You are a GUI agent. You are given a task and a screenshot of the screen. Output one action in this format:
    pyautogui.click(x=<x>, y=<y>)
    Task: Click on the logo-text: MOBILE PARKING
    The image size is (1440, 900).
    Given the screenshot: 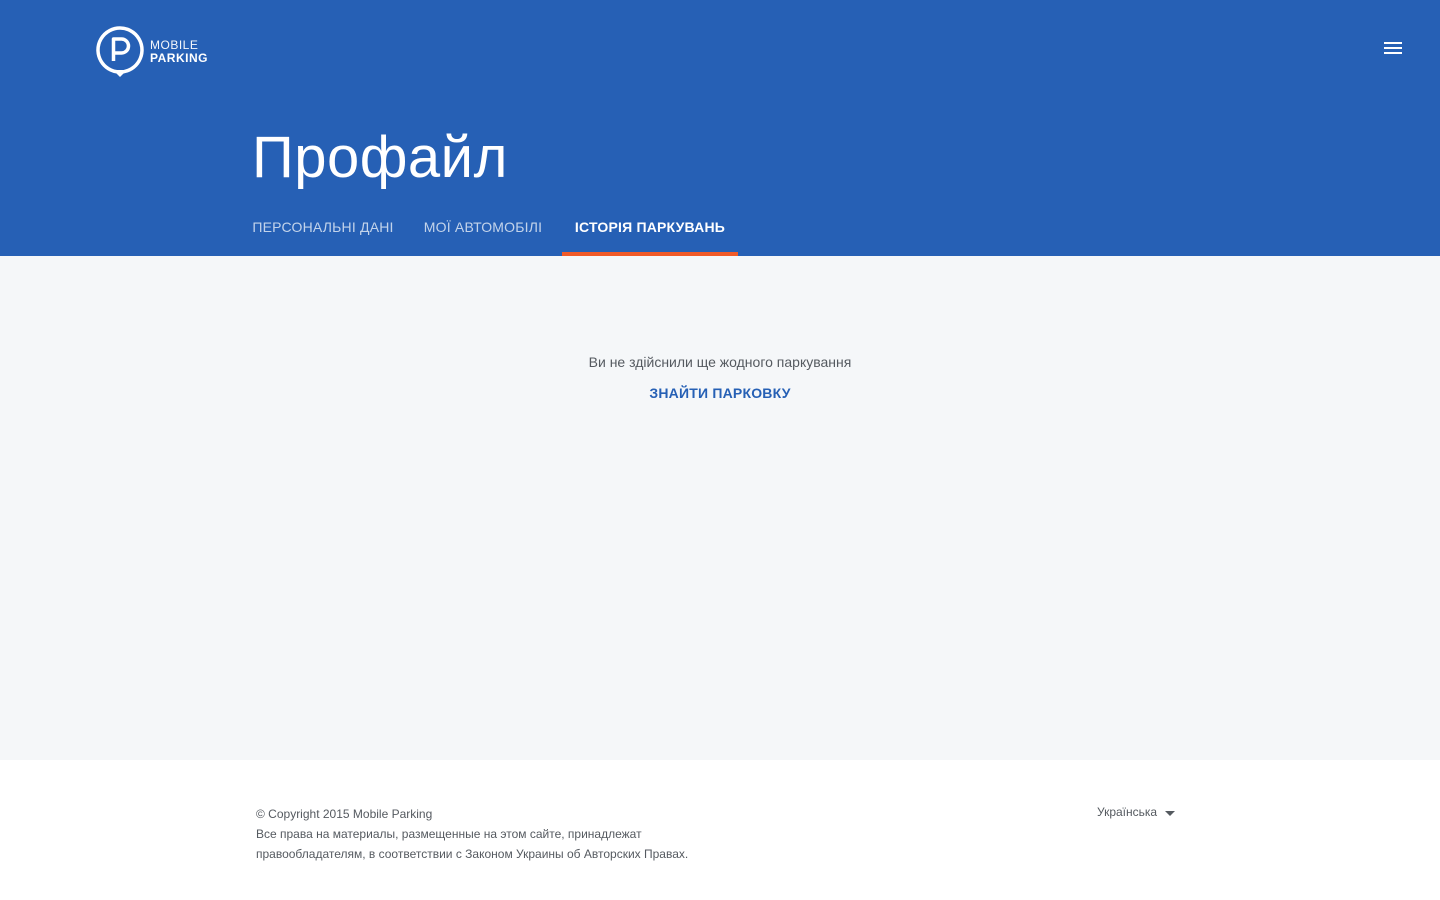 What is the action you would take?
    pyautogui.click(x=179, y=52)
    